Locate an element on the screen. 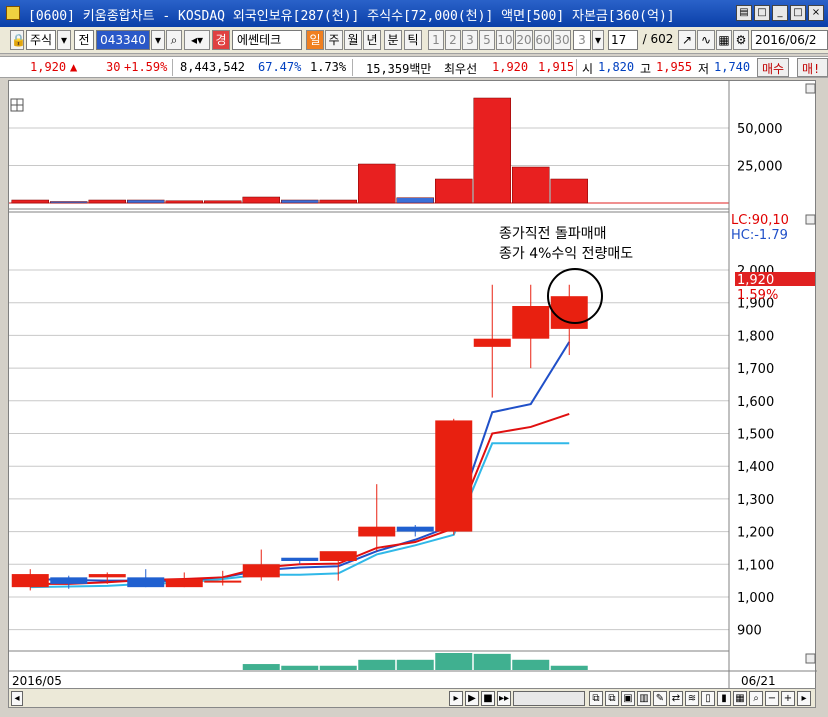 Image resolution: width=828 pixels, height=717 pixels. interval-60: 60 is located at coordinates (543, 40).